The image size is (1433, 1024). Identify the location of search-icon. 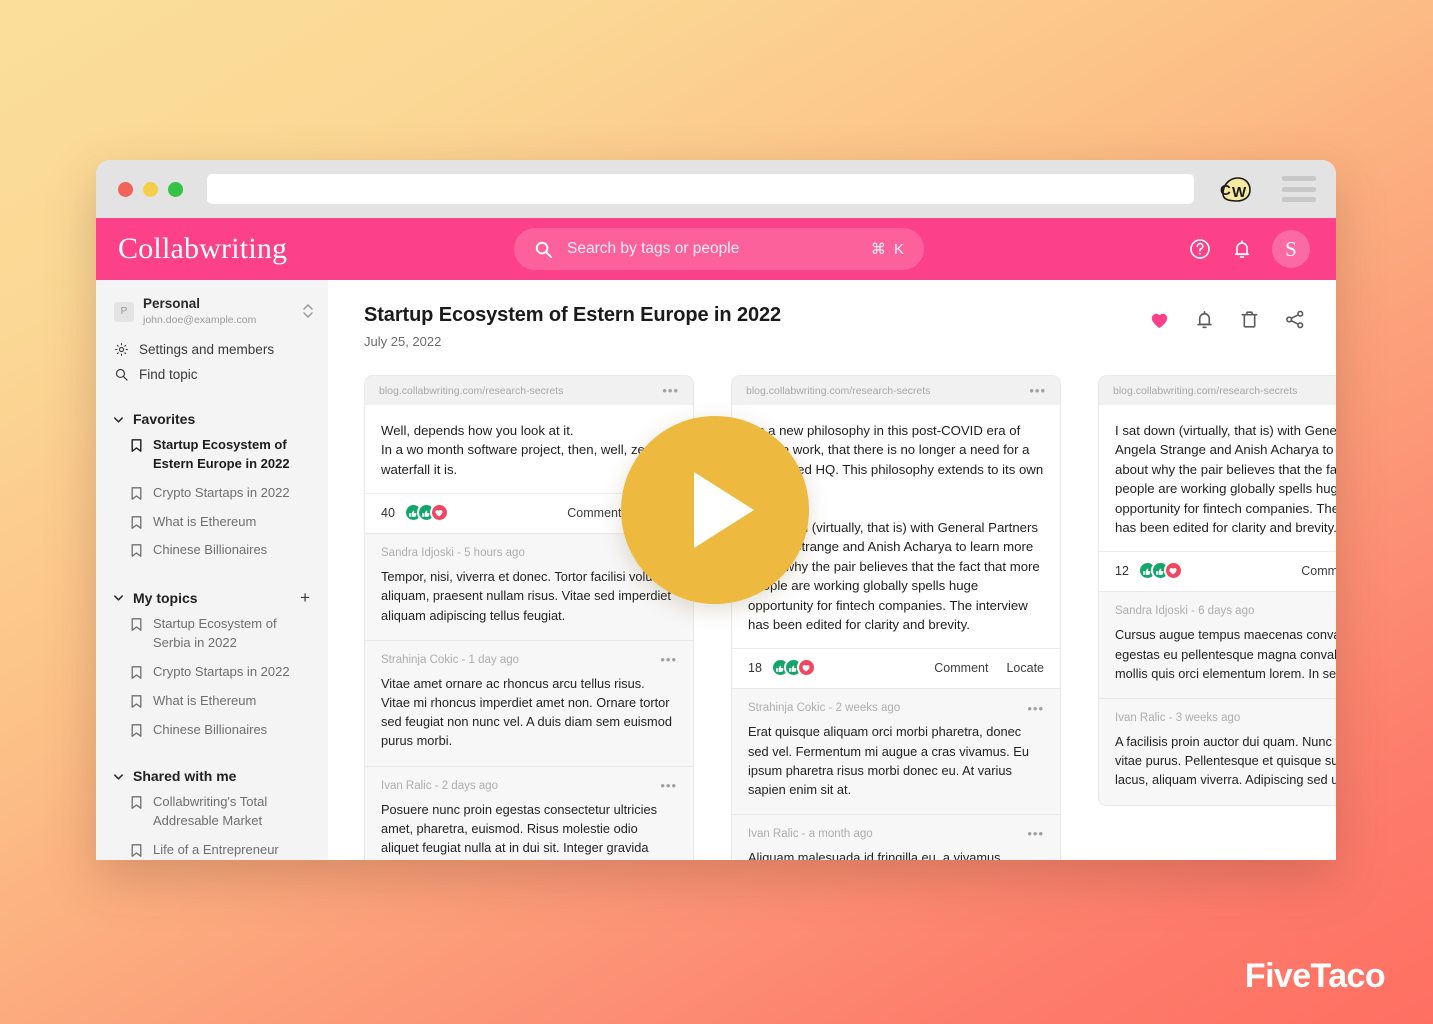
(121, 374).